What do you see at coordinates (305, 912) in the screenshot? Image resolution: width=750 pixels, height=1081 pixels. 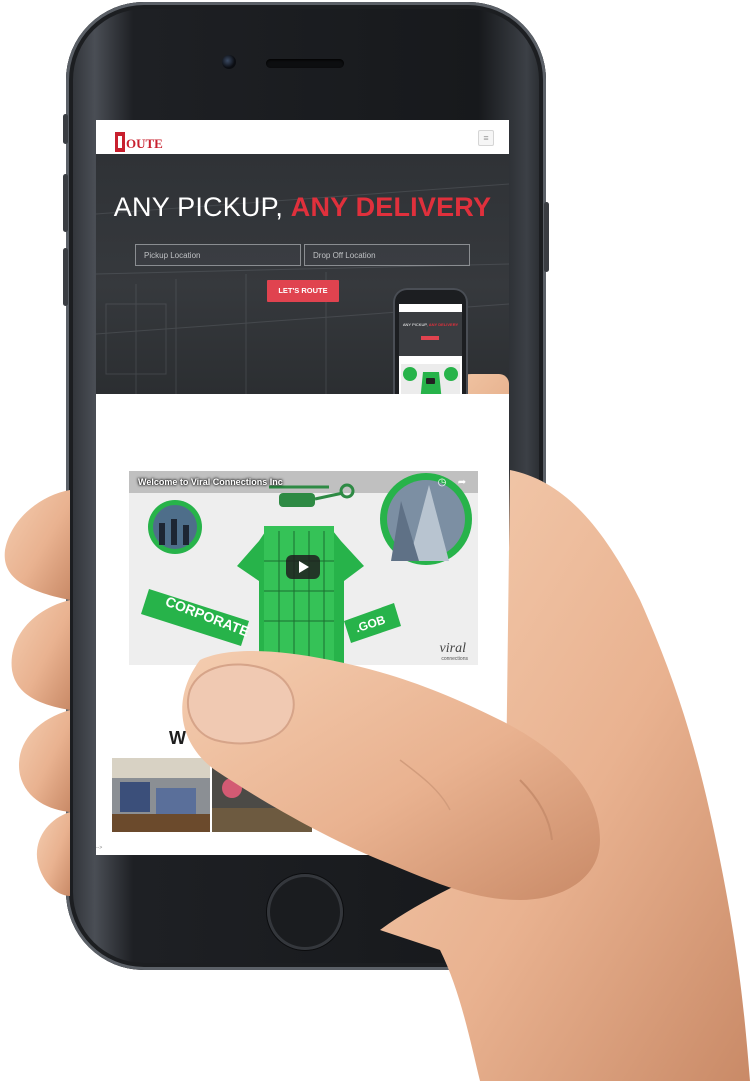 I see `home-button` at bounding box center [305, 912].